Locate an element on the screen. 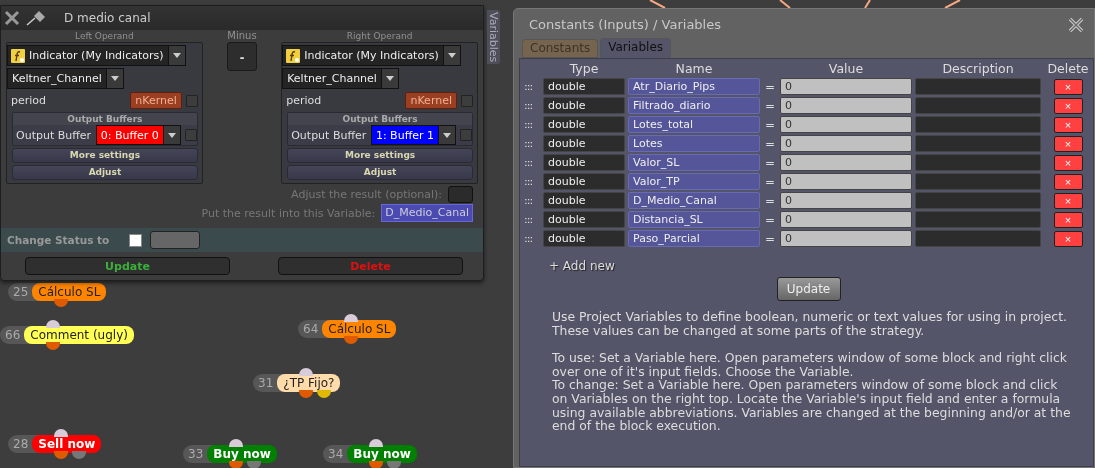 The image size is (1095, 468). strategy-block: ¿TP Fijo? is located at coordinates (309, 383).